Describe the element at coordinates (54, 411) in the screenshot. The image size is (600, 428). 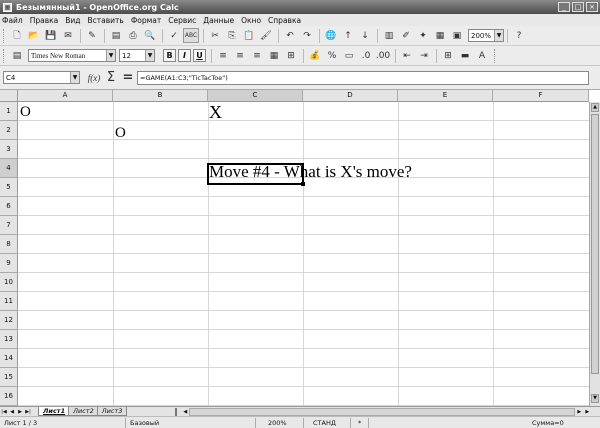
I see `sheet-tab-1: Лист1` at that location.